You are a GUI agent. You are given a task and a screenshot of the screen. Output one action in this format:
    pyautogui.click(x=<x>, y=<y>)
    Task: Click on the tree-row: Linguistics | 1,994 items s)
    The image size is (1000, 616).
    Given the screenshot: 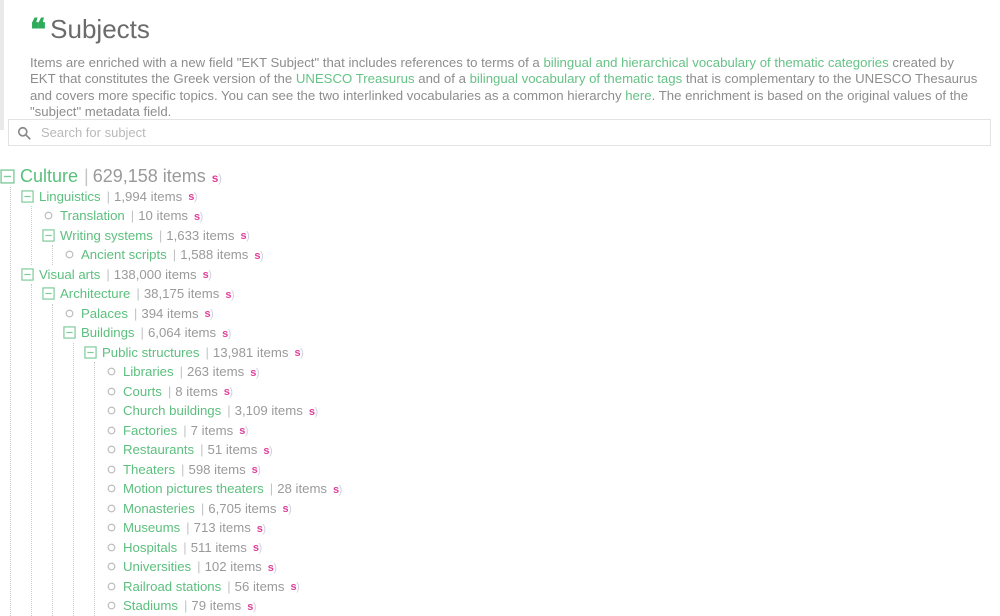 What is the action you would take?
    pyautogui.click(x=510, y=197)
    